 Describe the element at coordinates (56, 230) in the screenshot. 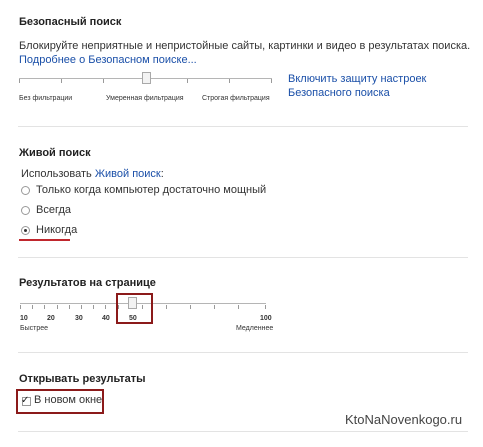

I see `radio-label-never: Никогда` at that location.